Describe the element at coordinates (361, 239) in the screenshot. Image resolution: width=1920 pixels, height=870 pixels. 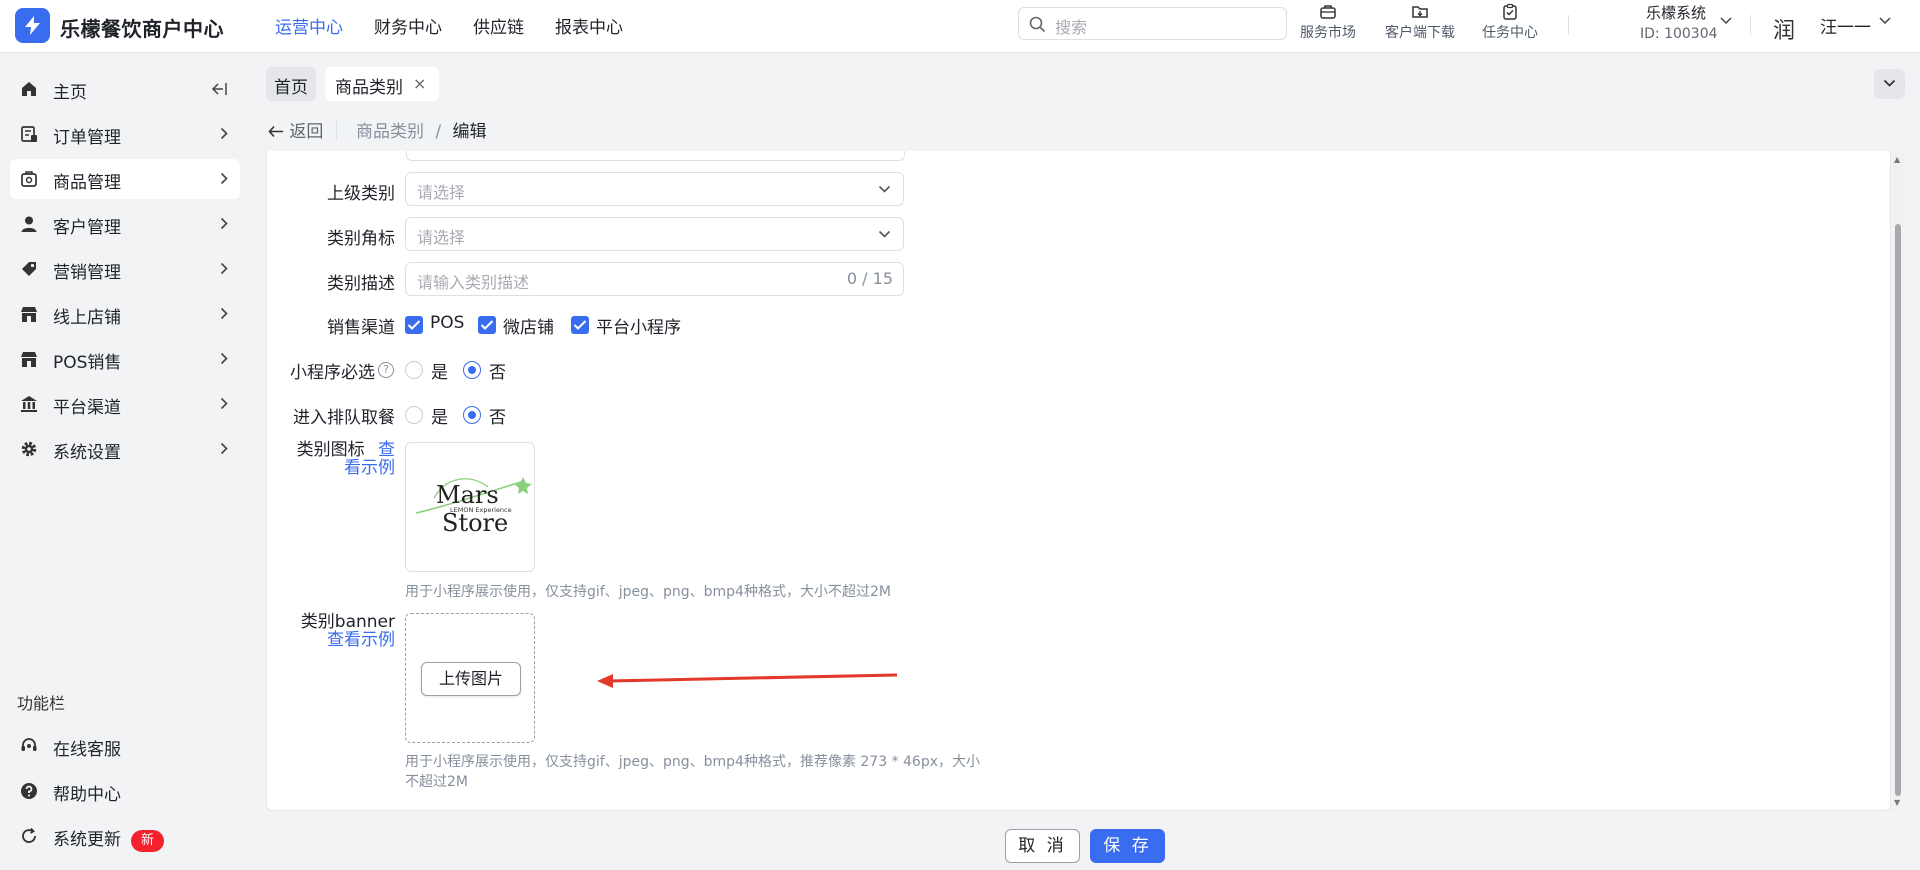
I see `category-badge-label: 类别角标` at that location.